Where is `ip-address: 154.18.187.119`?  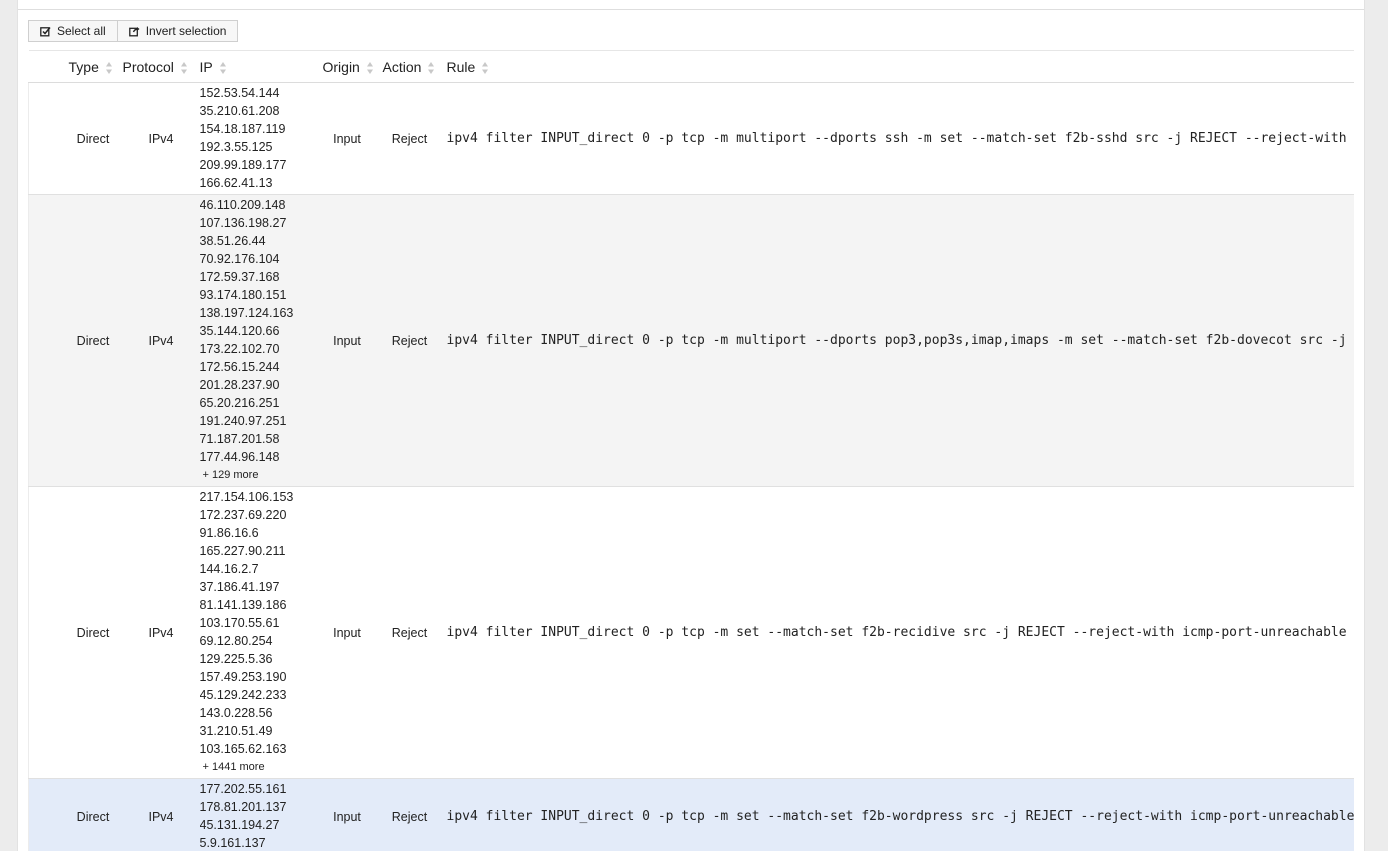 ip-address: 154.18.187.119 is located at coordinates (242, 129).